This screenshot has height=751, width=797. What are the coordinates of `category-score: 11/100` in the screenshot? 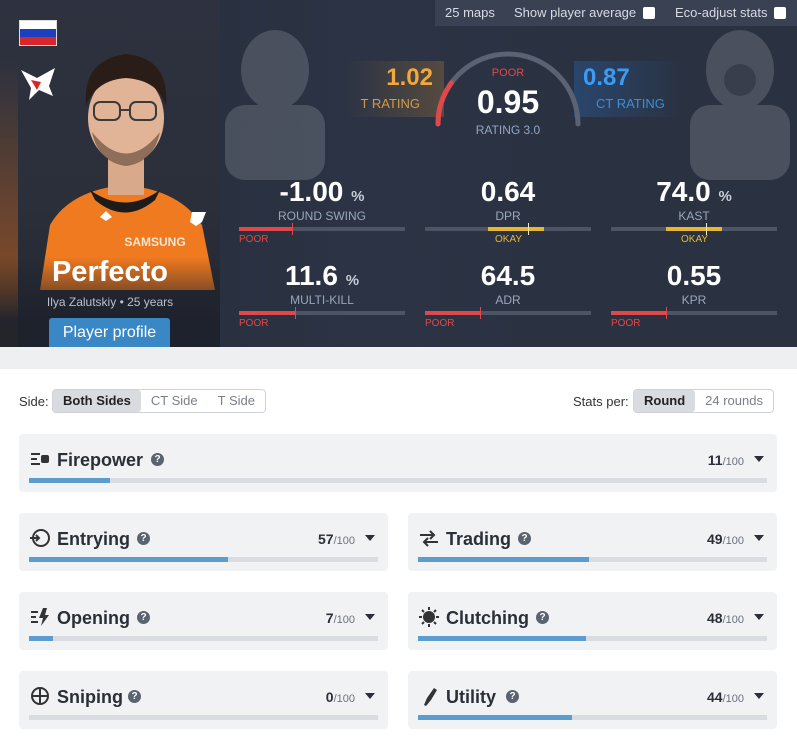 It's located at (726, 460).